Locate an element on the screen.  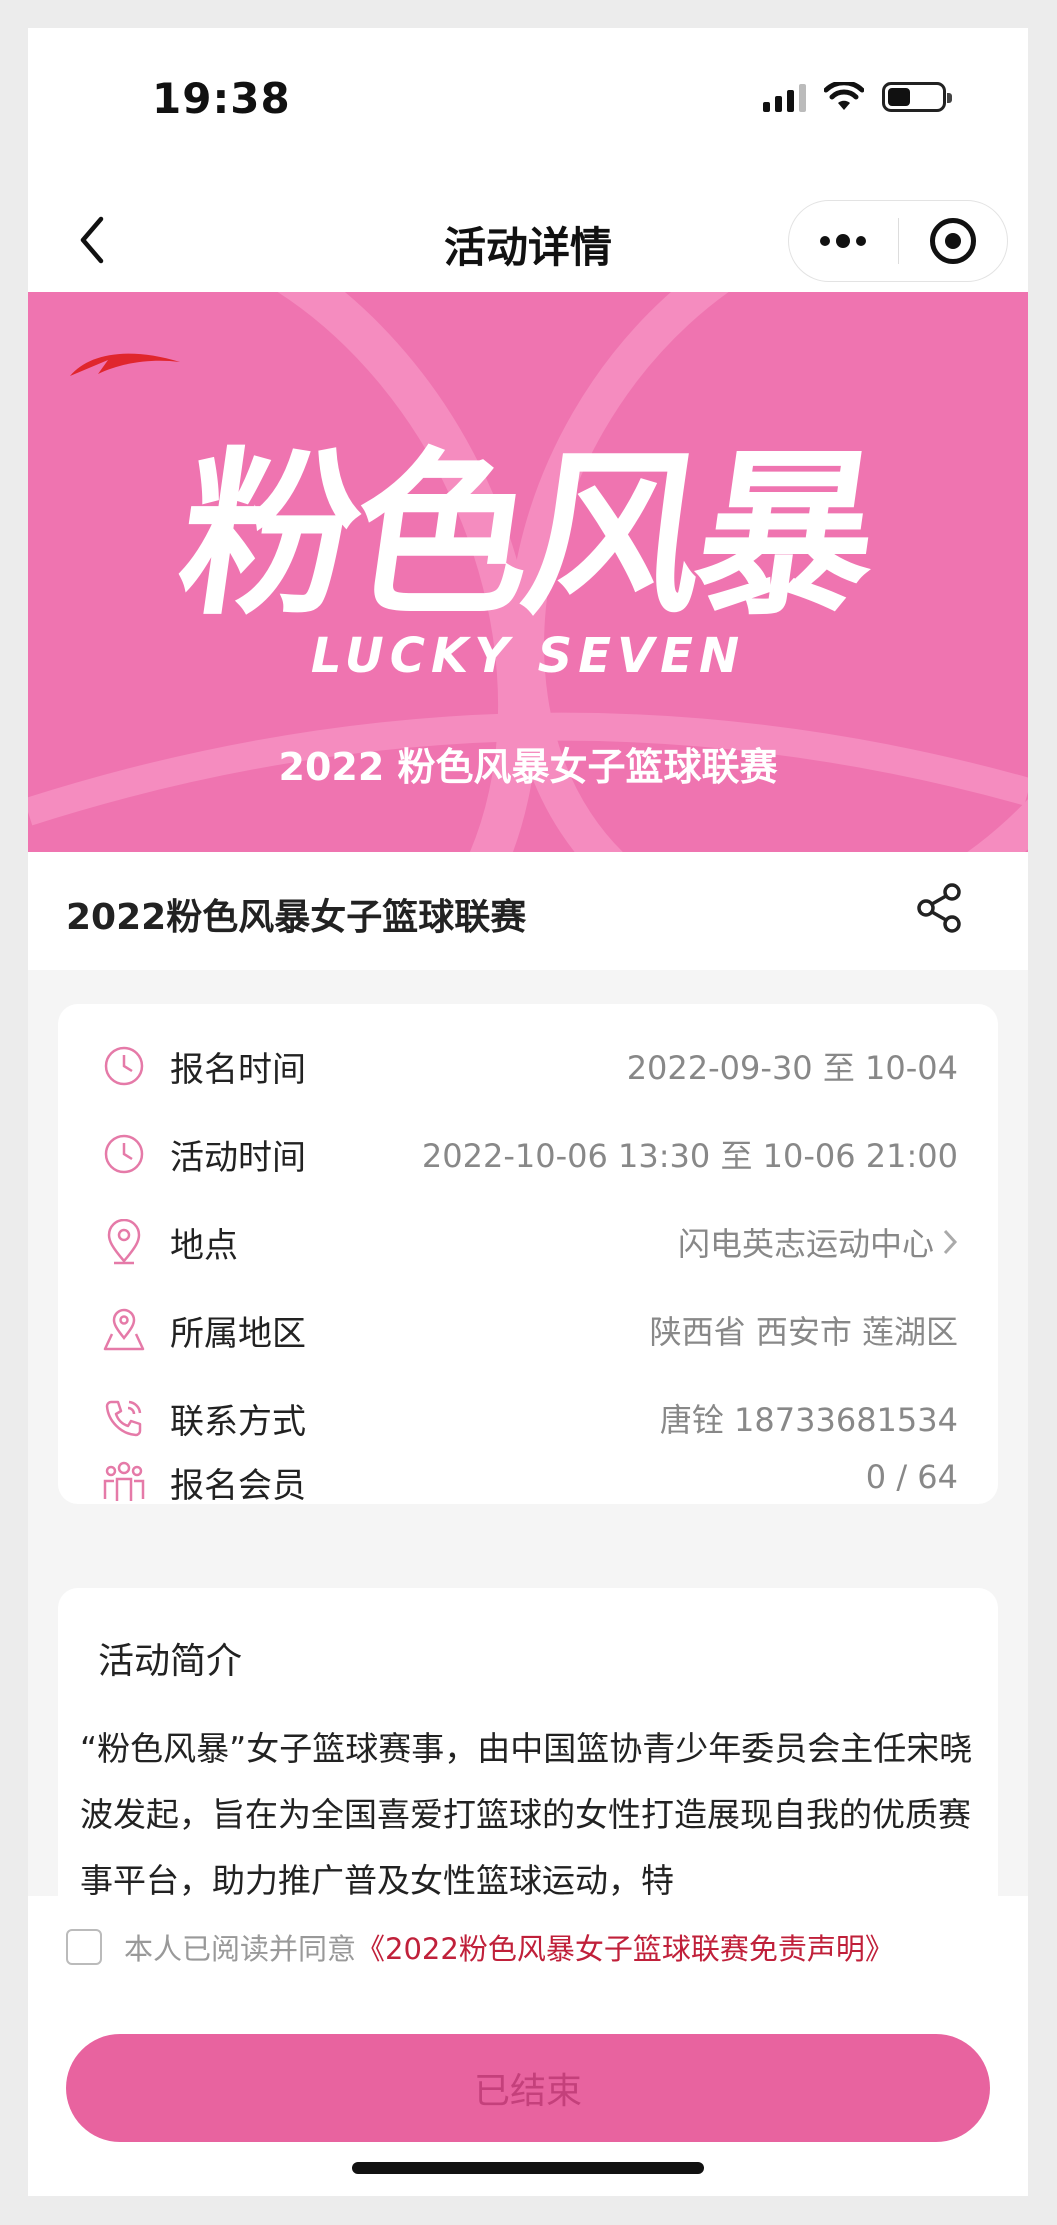
bottom-action-area: 本人已阅读并同意《2022粉色风暴女子篮球联赛免责声明》 已结束 is located at coordinates (528, 2046).